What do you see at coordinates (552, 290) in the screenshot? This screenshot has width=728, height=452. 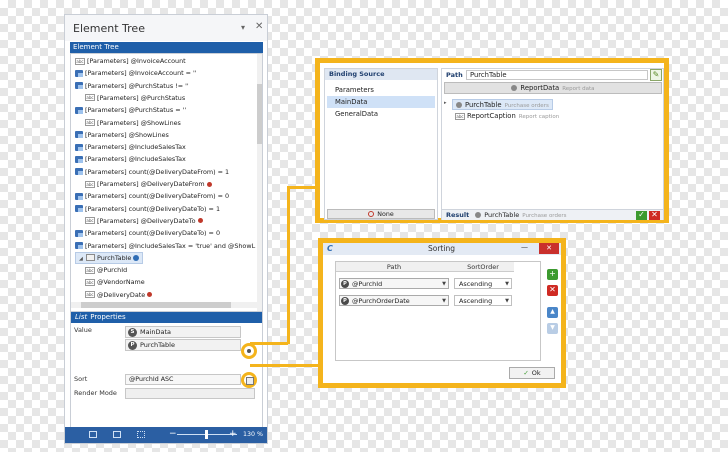 I see `remove-sort-button: ✕` at bounding box center [552, 290].